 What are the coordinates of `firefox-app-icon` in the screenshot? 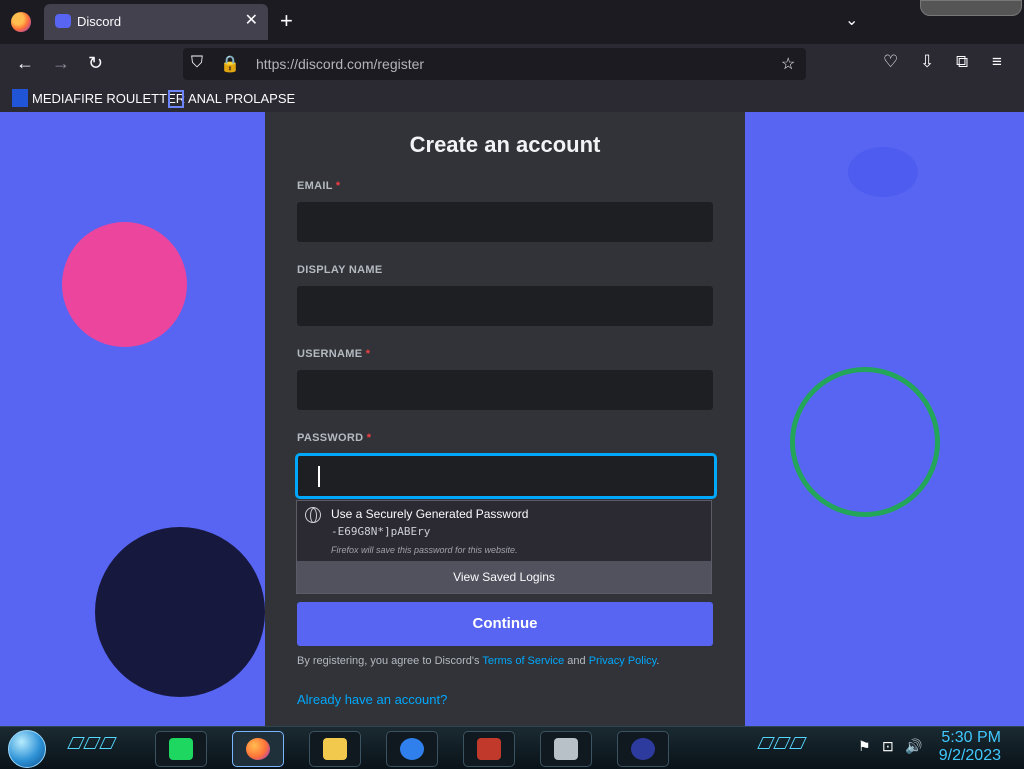 It's located at (258, 749).